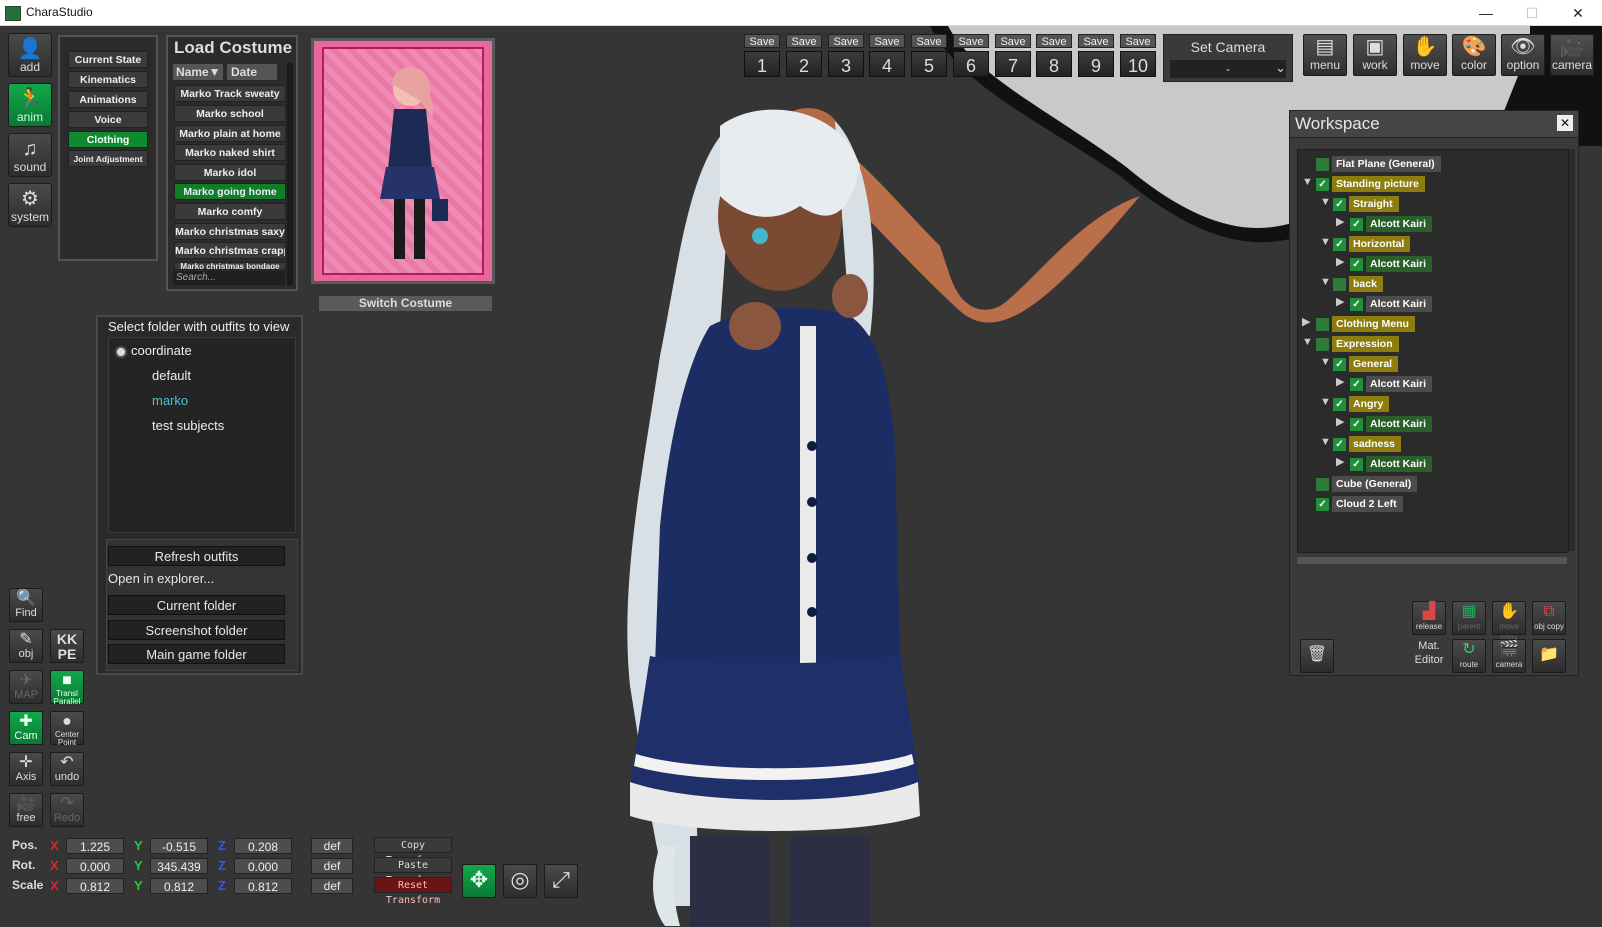 This screenshot has width=1602, height=927. I want to click on clapperboard-icon: 10, so click(1138, 64).